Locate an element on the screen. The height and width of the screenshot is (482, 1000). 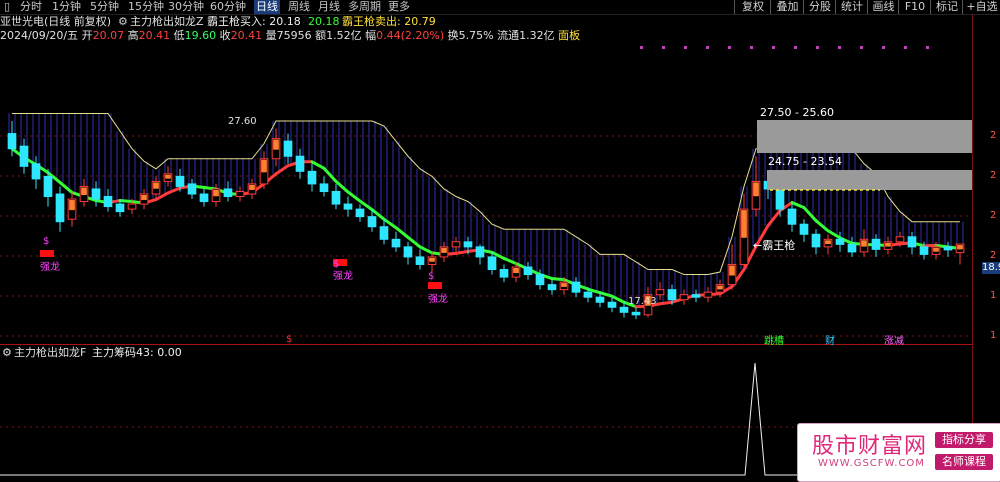
panel-button: 面板 is located at coordinates (569, 35).